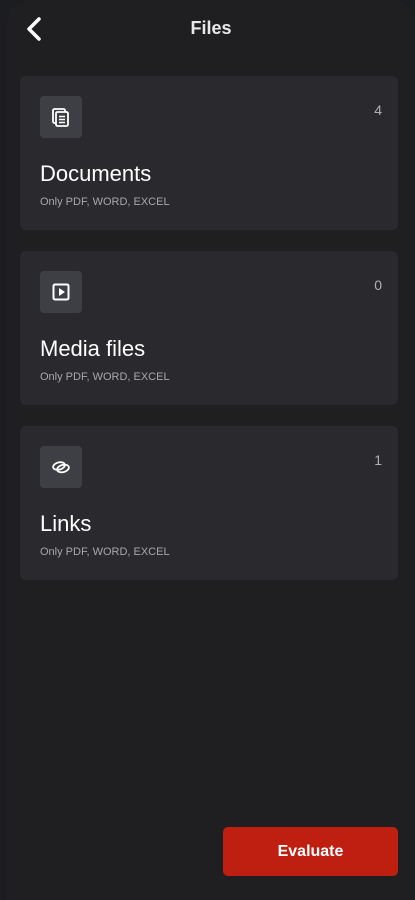 This screenshot has width=415, height=900. Describe the element at coordinates (93, 348) in the screenshot. I see `media-files-title: Media files` at that location.